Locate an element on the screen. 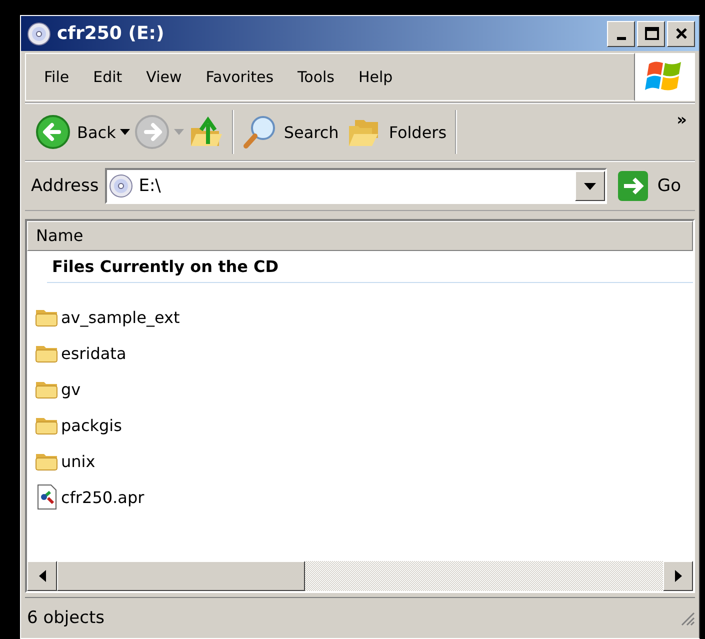 This screenshot has width=705, height=639. menu-item: Edit is located at coordinates (107, 77).